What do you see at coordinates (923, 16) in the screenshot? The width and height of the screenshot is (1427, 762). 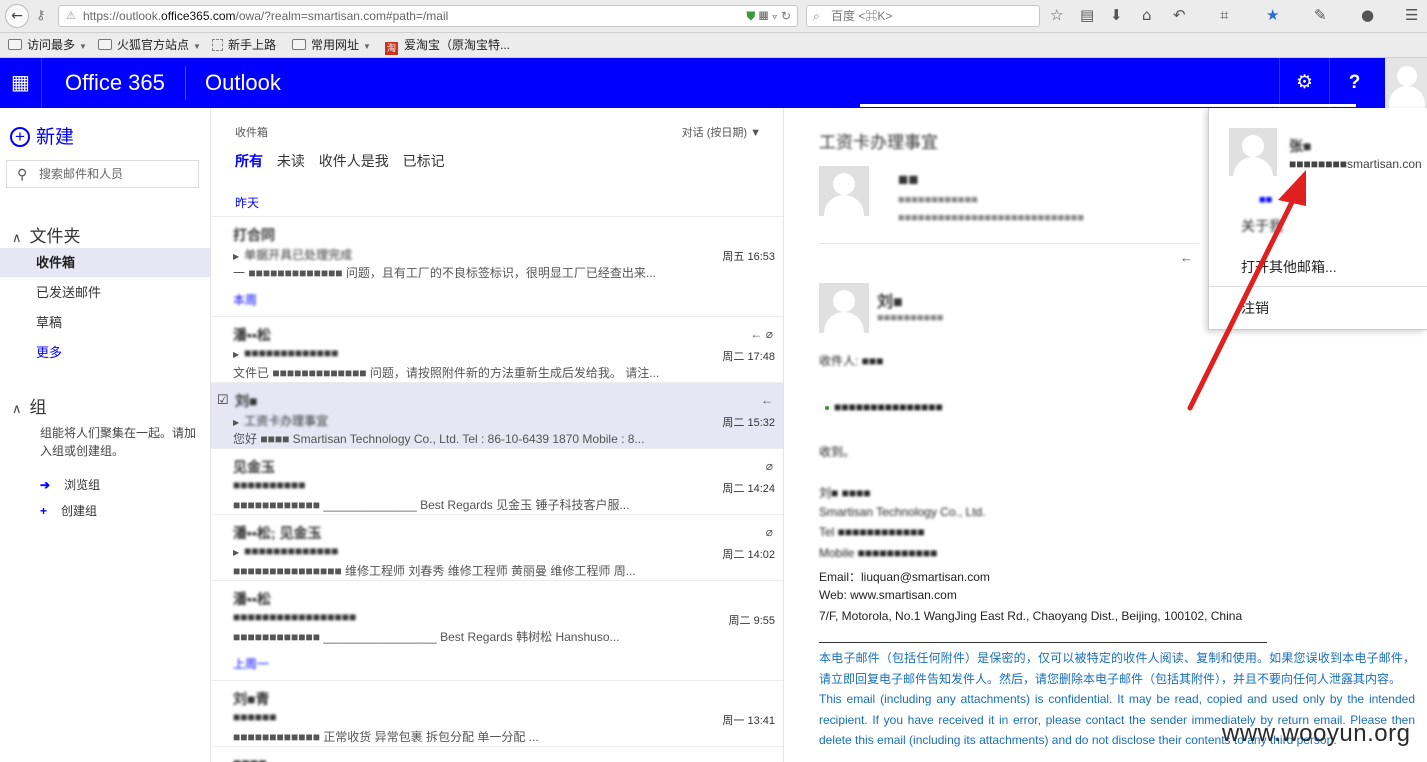 I see `browser-search-input: ⌕ 百度 <⌘K>` at bounding box center [923, 16].